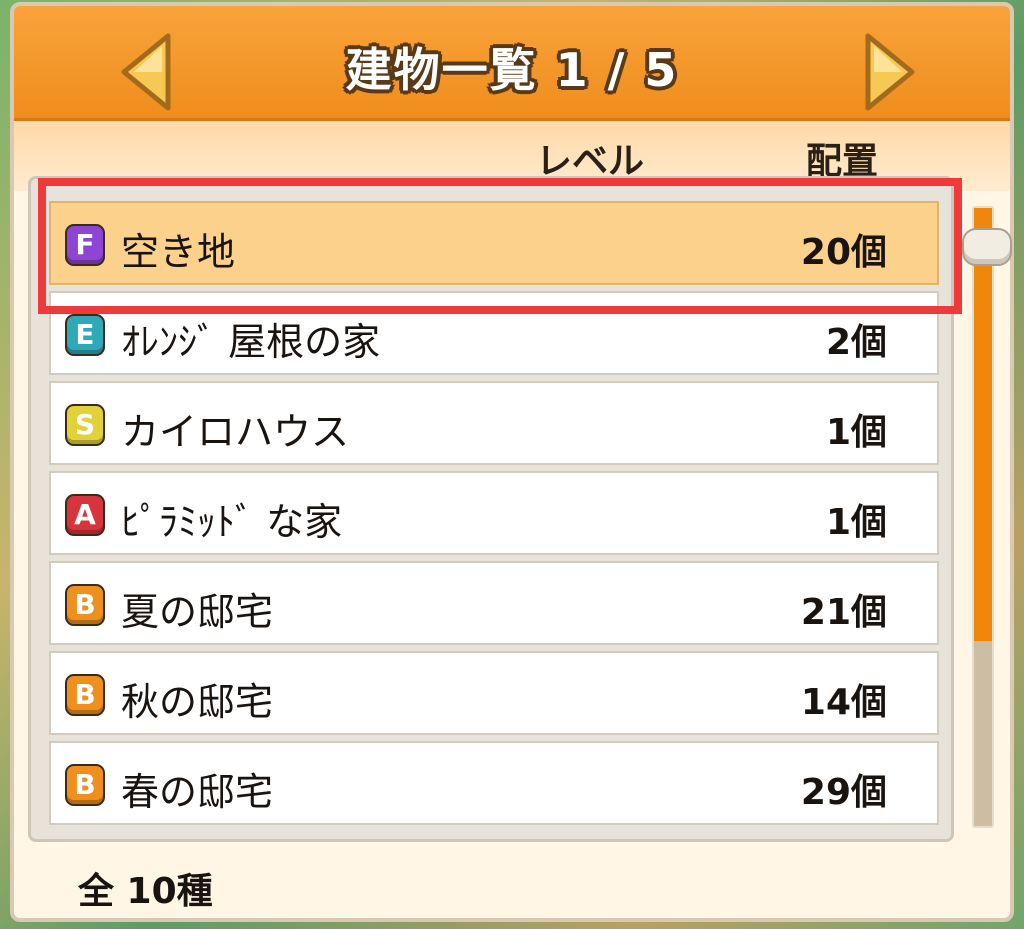  What do you see at coordinates (494, 423) in the screenshot?
I see `list-item: S カイロハウス 1個` at bounding box center [494, 423].